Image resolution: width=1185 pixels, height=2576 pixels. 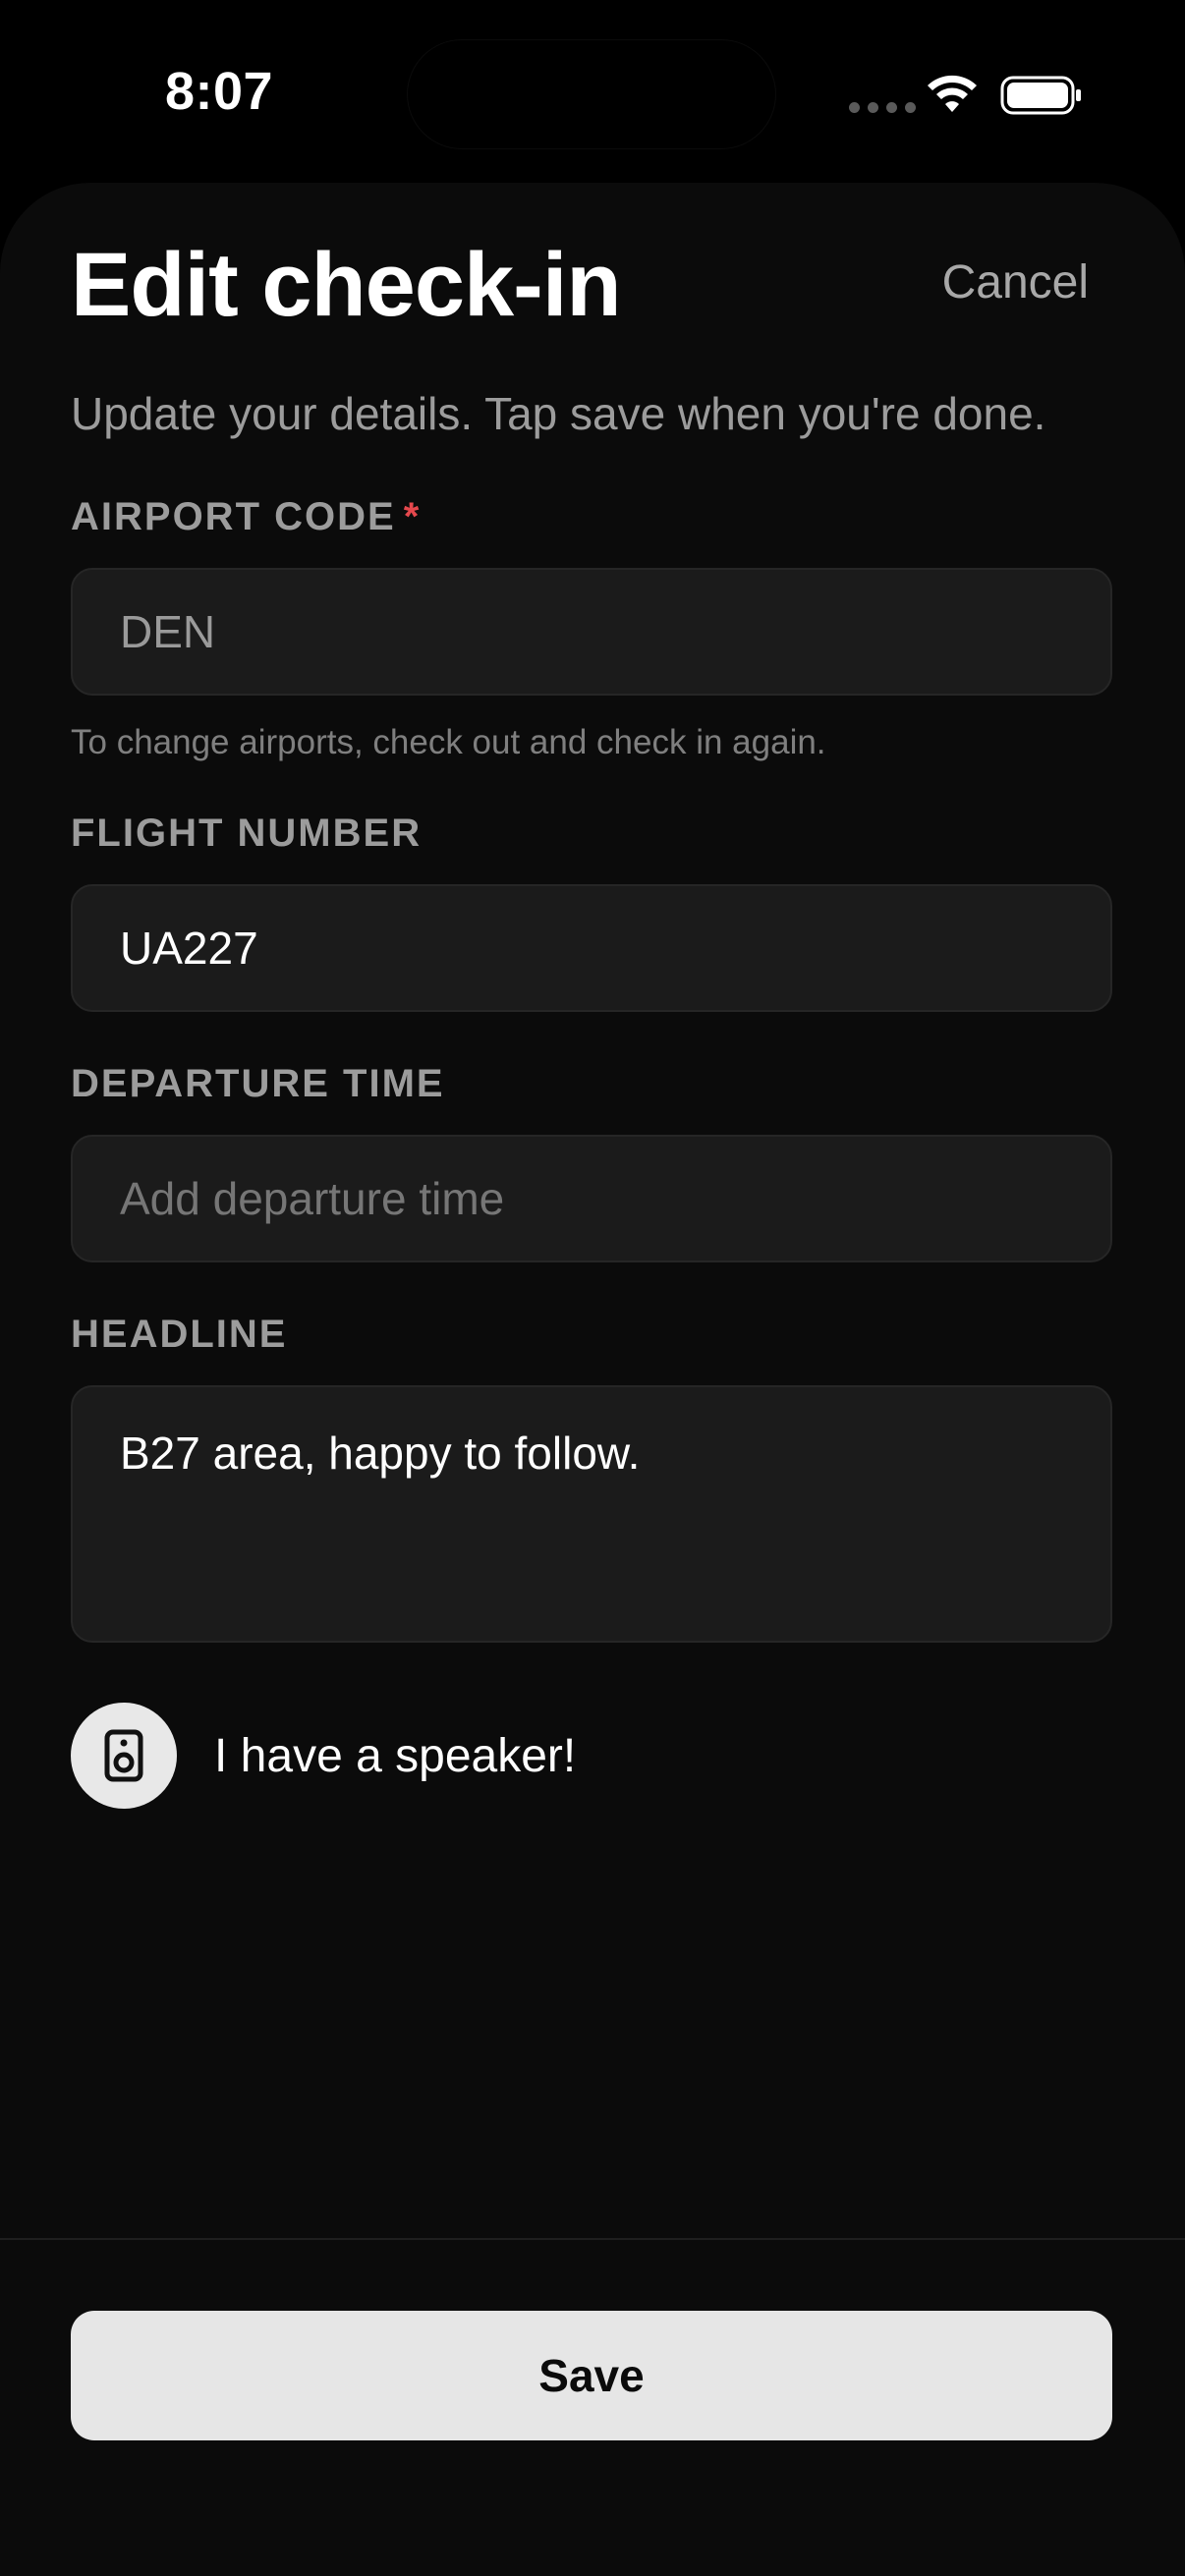 I want to click on flight-number-label: FLIGHT NUMBER, so click(x=247, y=833).